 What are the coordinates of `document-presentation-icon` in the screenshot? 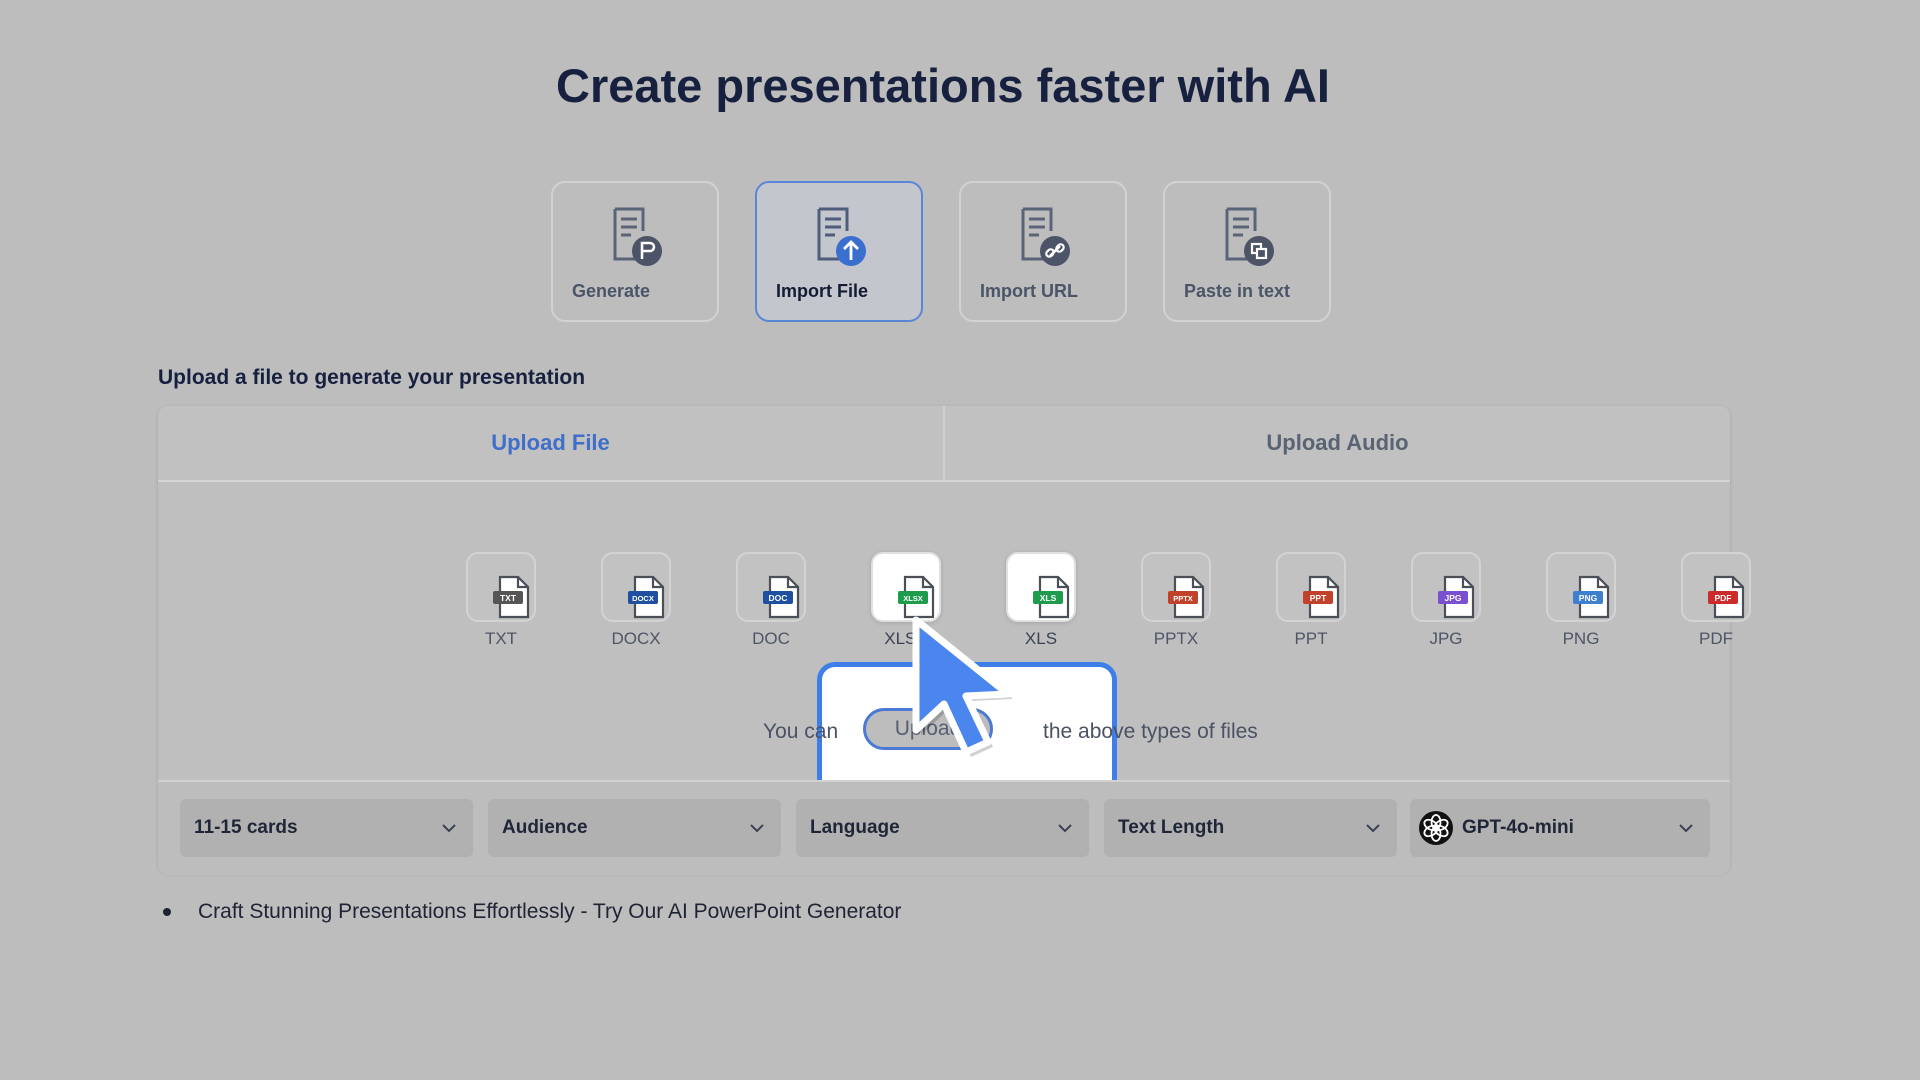 It's located at (635, 238).